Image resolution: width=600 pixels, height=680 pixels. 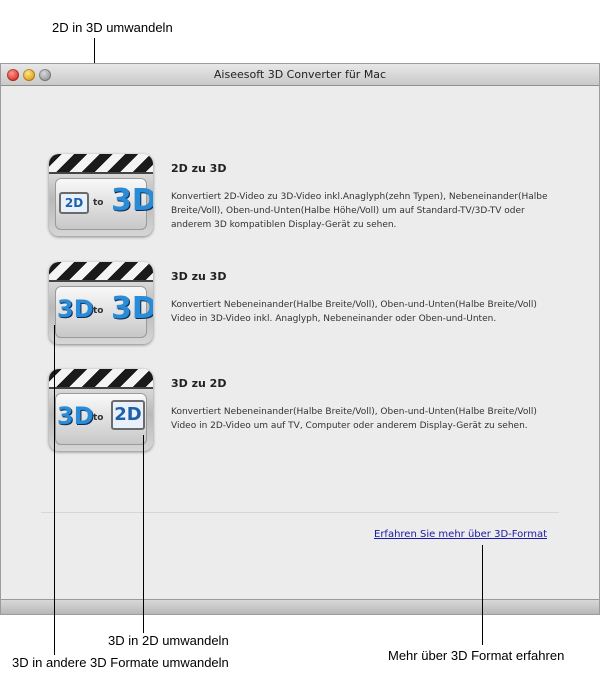 I want to click on 3d-to-2d-button: 3D to 2D, so click(x=101, y=410).